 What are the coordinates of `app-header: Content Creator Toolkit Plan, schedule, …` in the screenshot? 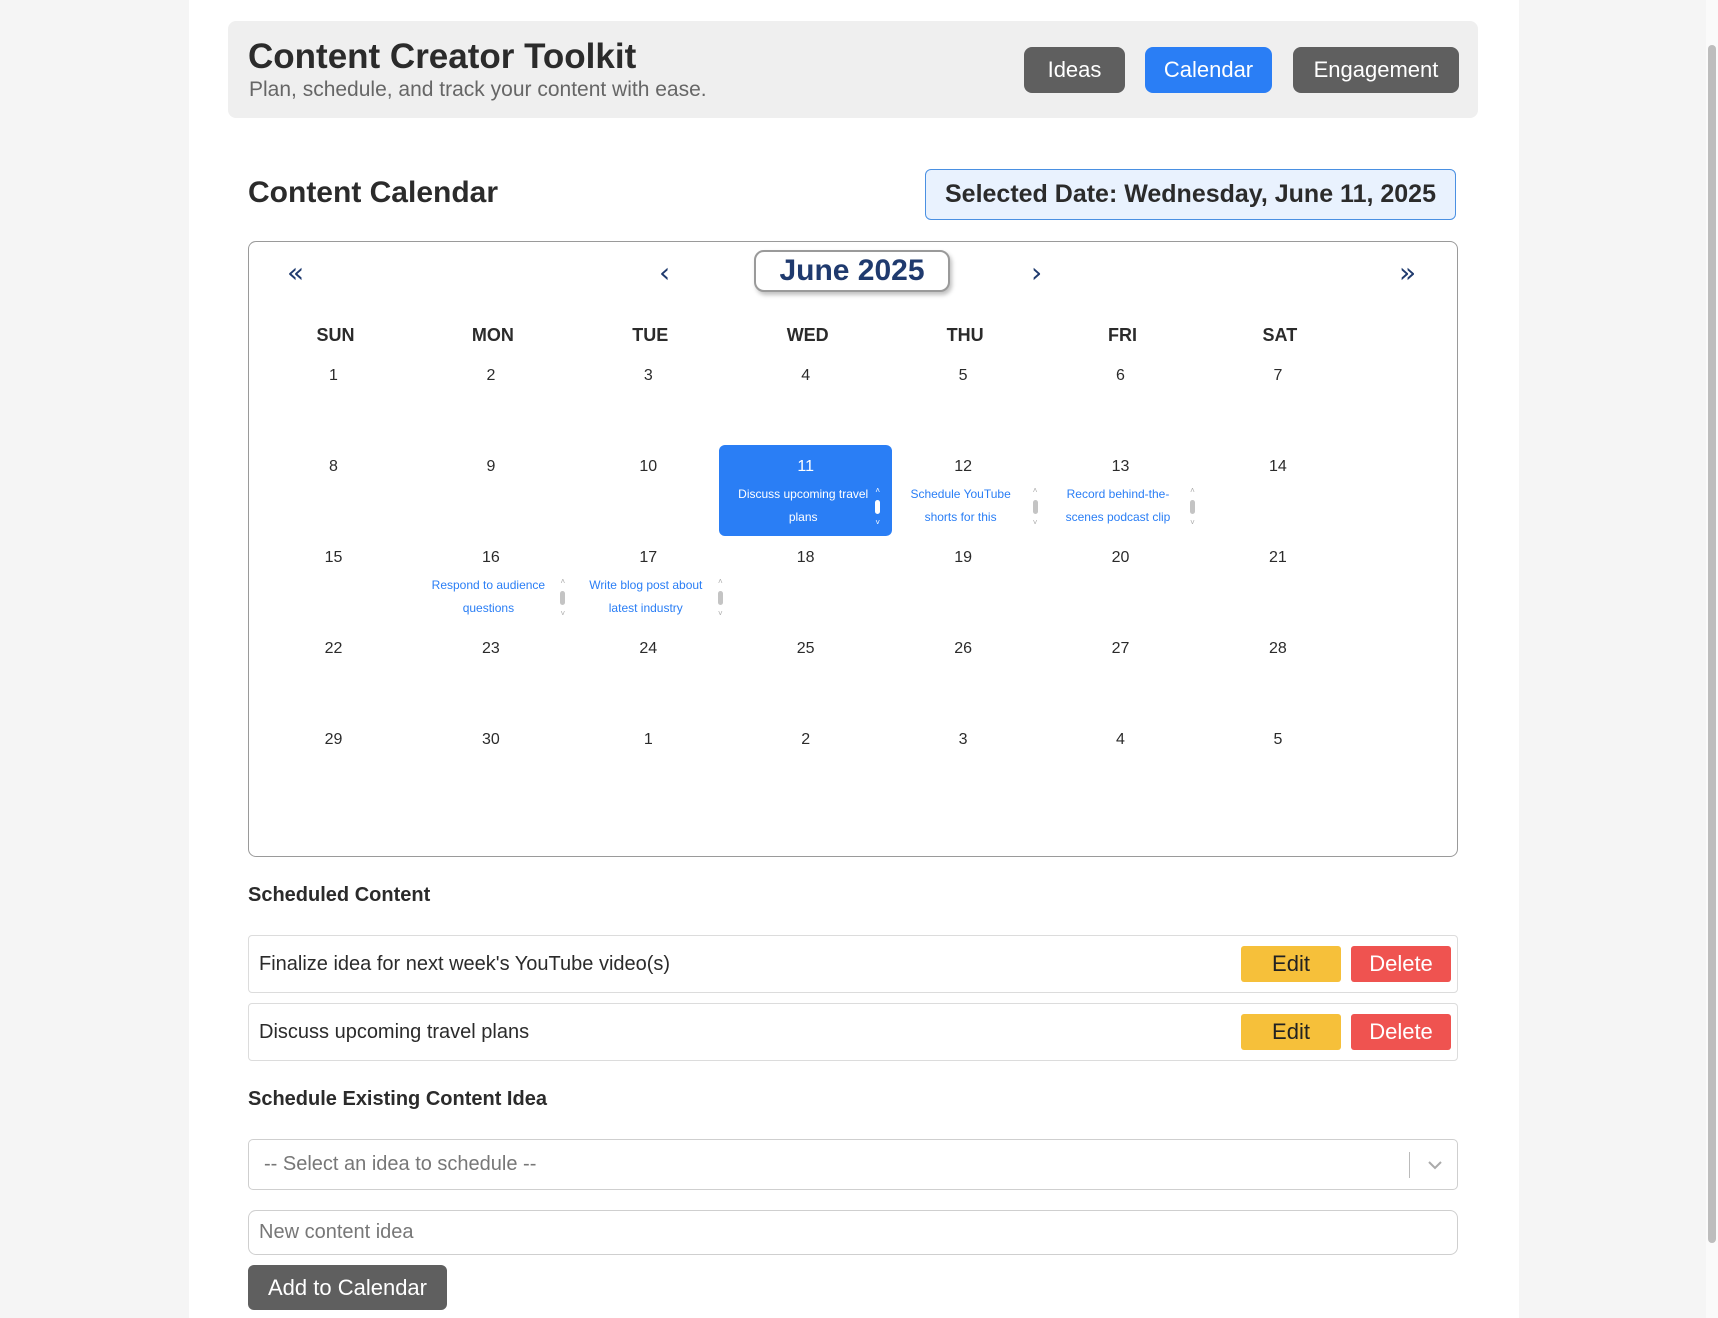 It's located at (853, 69).